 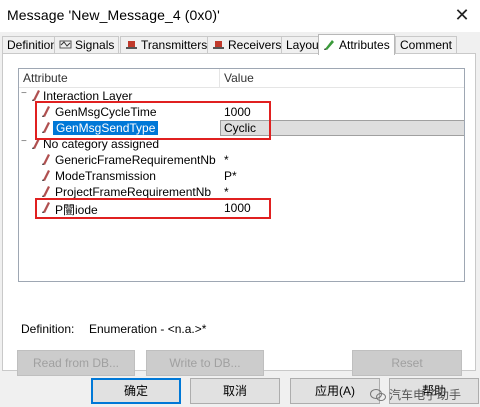 What do you see at coordinates (174, 45) in the screenshot?
I see `tab-label: Transmitters` at bounding box center [174, 45].